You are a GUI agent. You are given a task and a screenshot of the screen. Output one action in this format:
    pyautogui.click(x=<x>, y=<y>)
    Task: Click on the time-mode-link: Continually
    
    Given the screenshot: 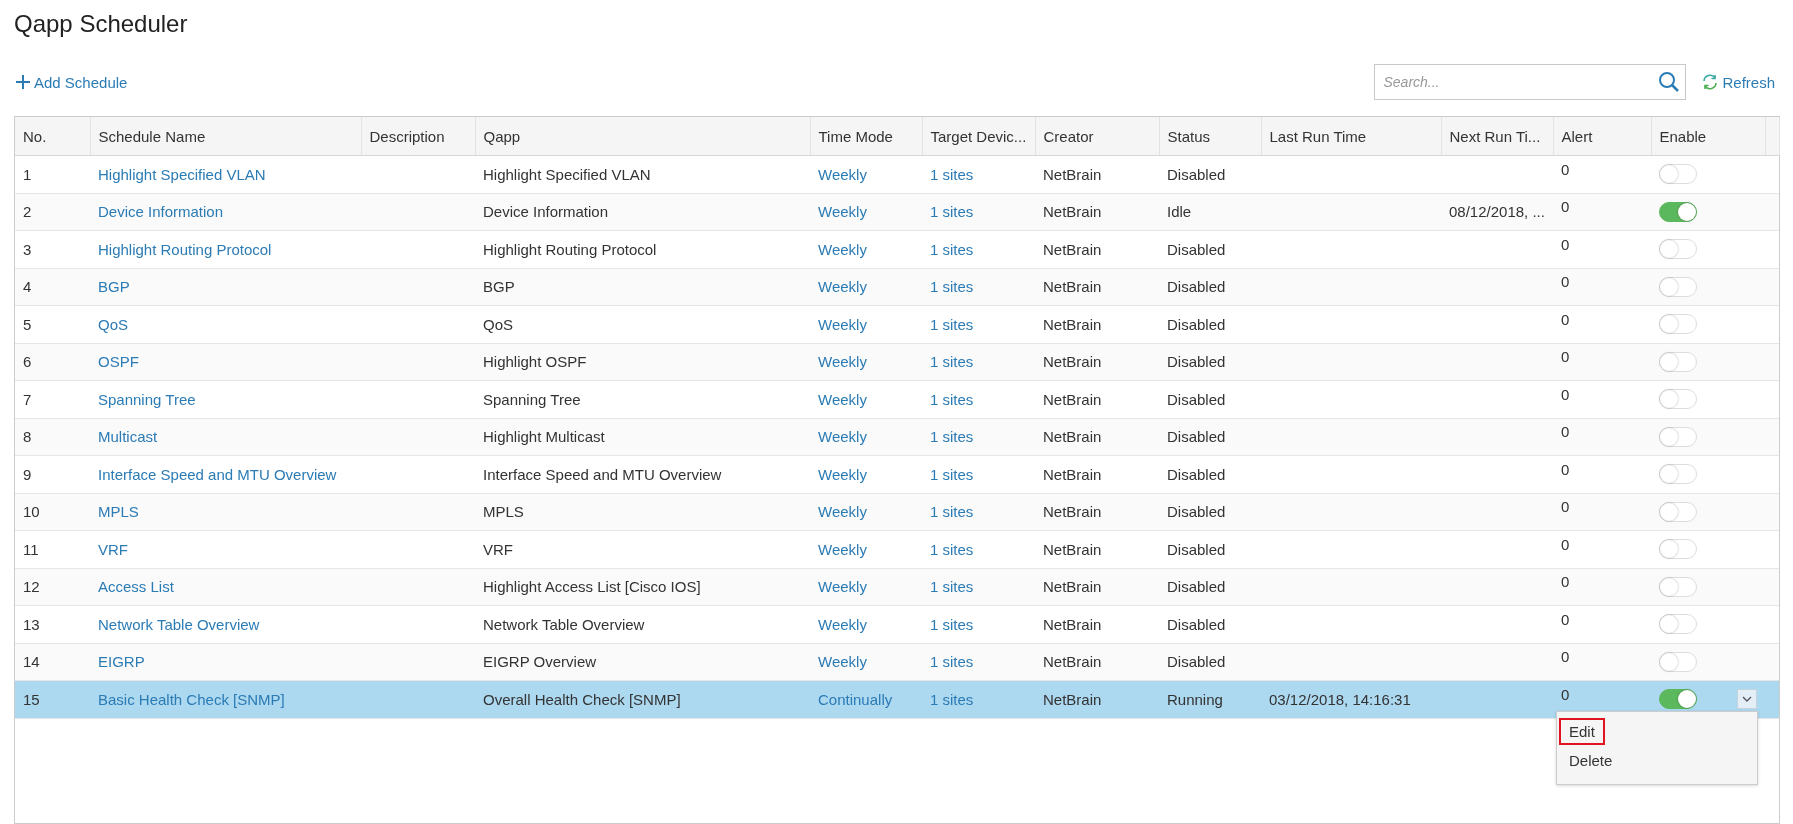 What is the action you would take?
    pyautogui.click(x=855, y=699)
    